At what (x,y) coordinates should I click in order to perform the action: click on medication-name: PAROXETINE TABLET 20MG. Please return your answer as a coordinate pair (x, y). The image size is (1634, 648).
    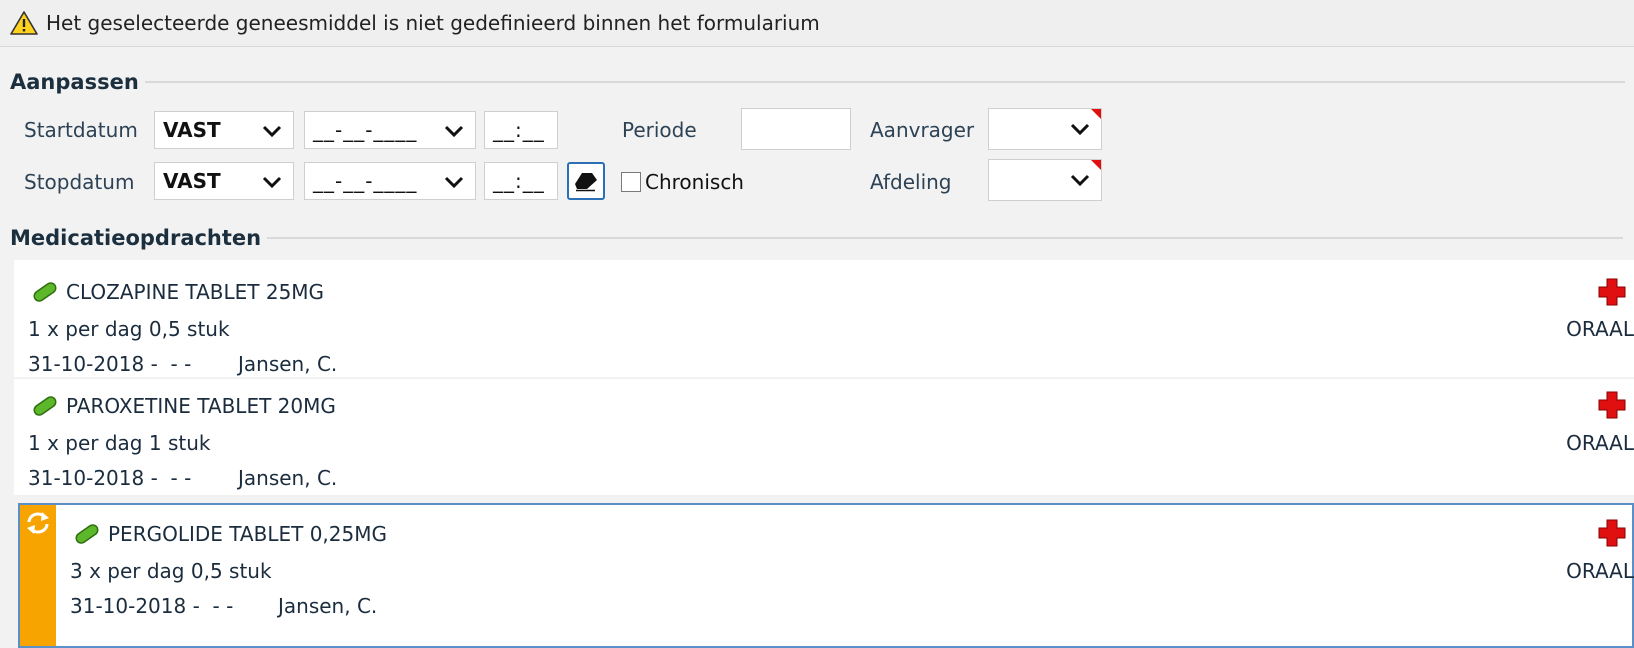
    Looking at the image, I should click on (201, 406).